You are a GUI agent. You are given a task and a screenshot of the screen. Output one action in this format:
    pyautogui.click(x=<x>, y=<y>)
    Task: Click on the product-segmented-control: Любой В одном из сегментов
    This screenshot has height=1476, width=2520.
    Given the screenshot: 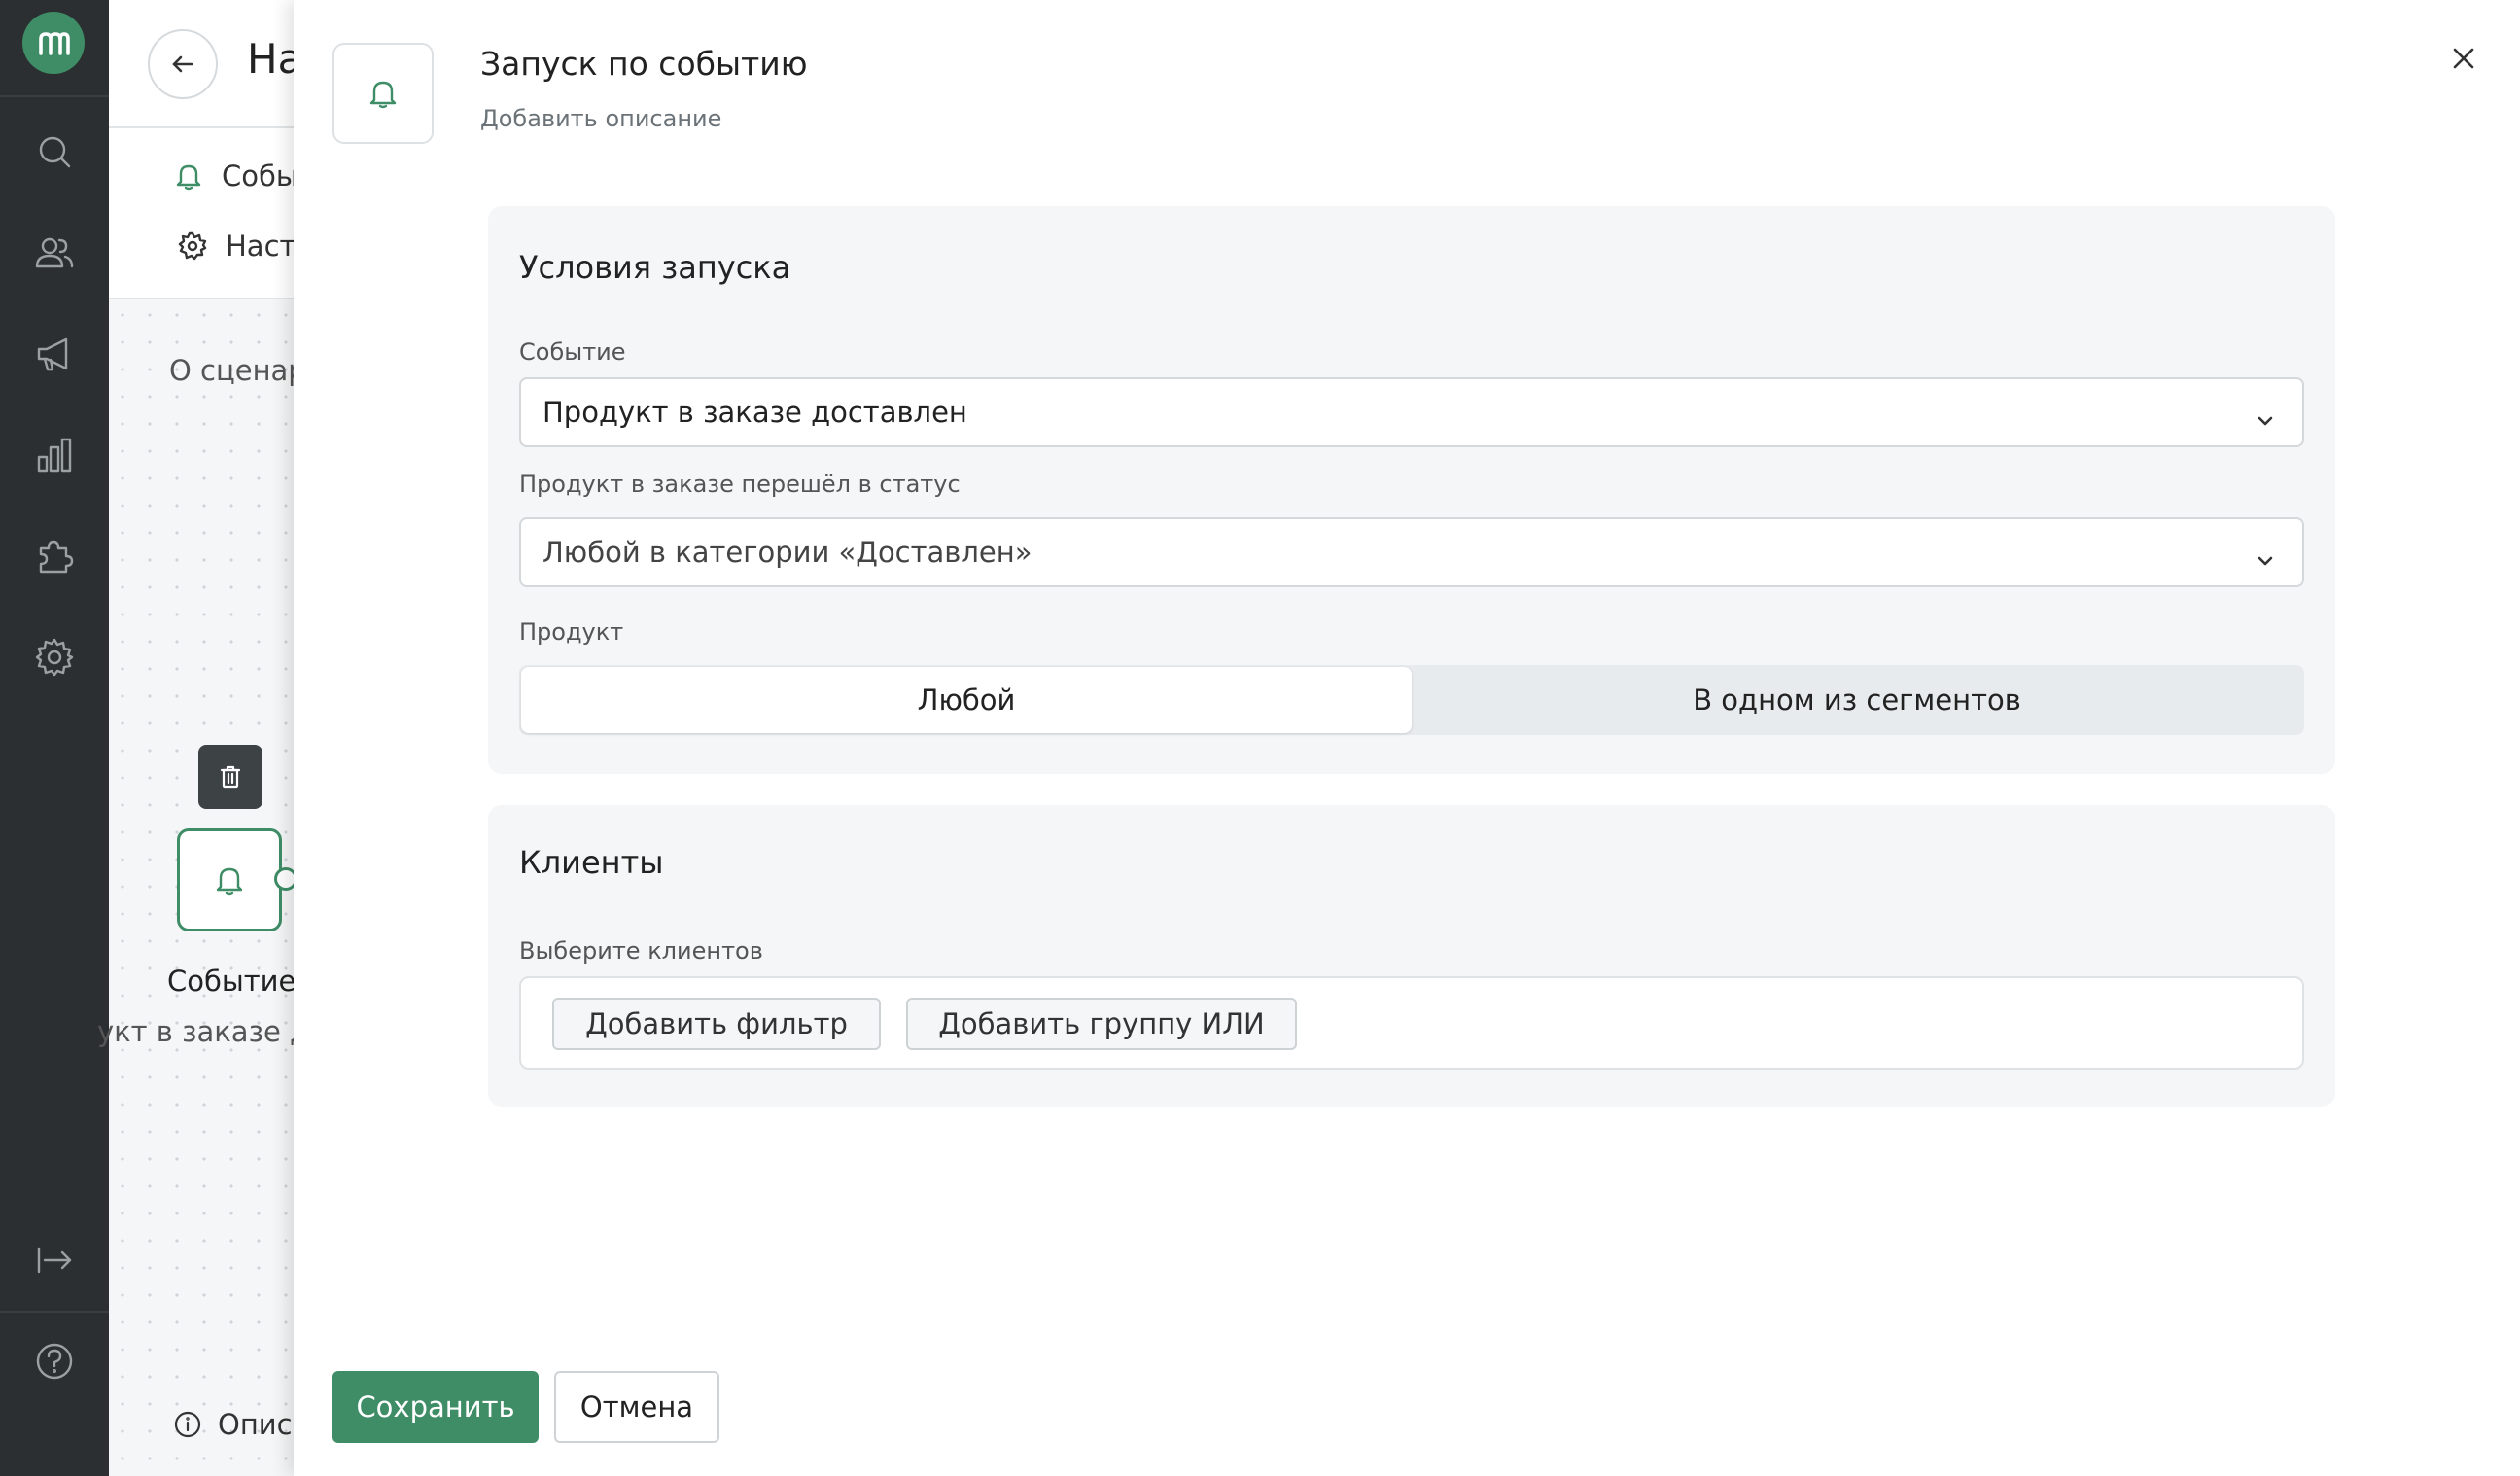 What is the action you would take?
    pyautogui.click(x=1411, y=700)
    